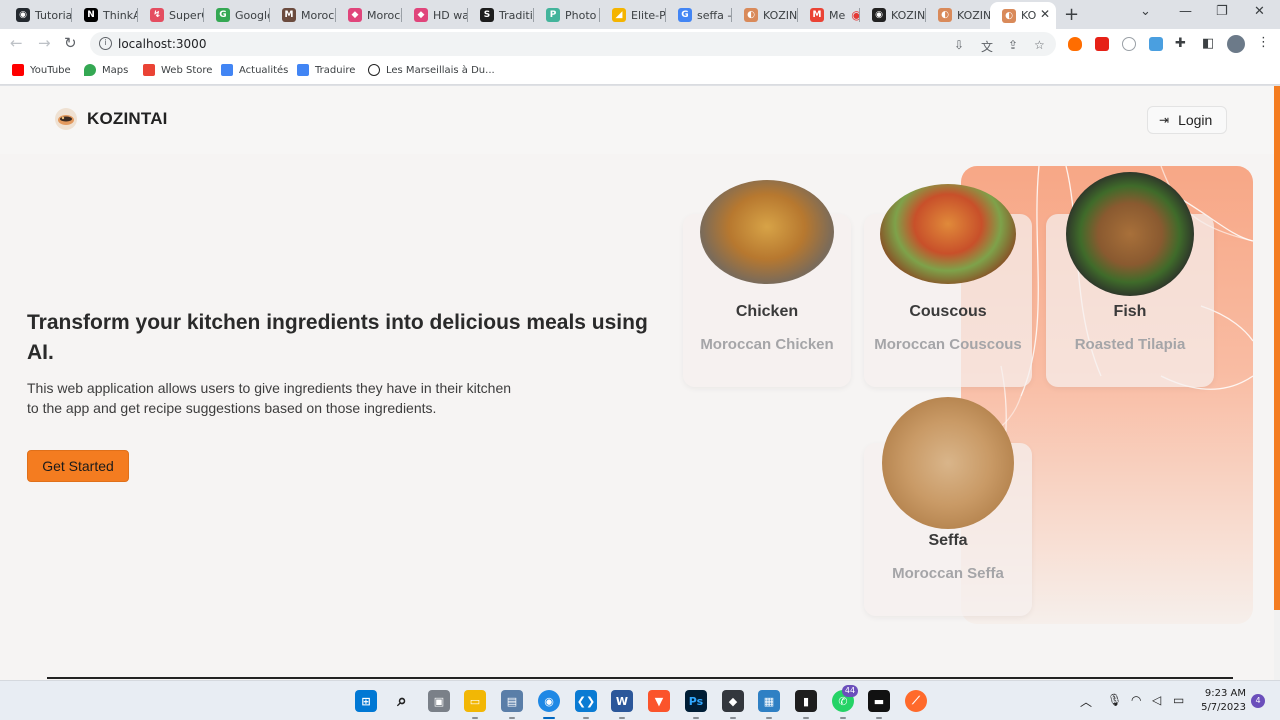  I want to click on recipe-card-chicken: Chicken Moroccan Chicken, so click(767, 283).